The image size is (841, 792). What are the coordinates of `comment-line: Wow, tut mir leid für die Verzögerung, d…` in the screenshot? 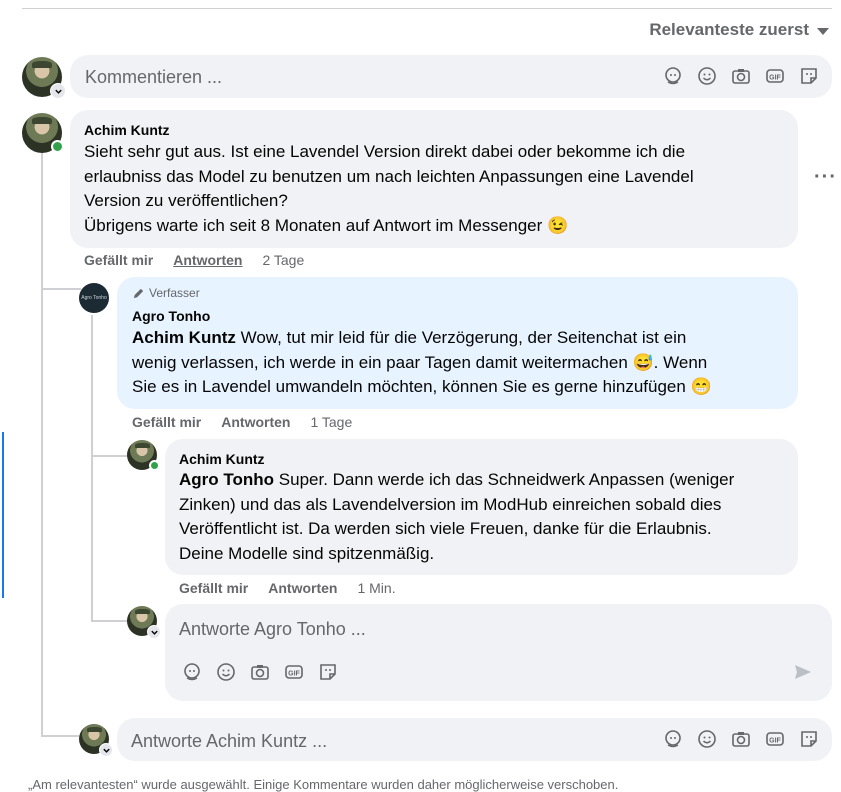 It's located at (461, 337).